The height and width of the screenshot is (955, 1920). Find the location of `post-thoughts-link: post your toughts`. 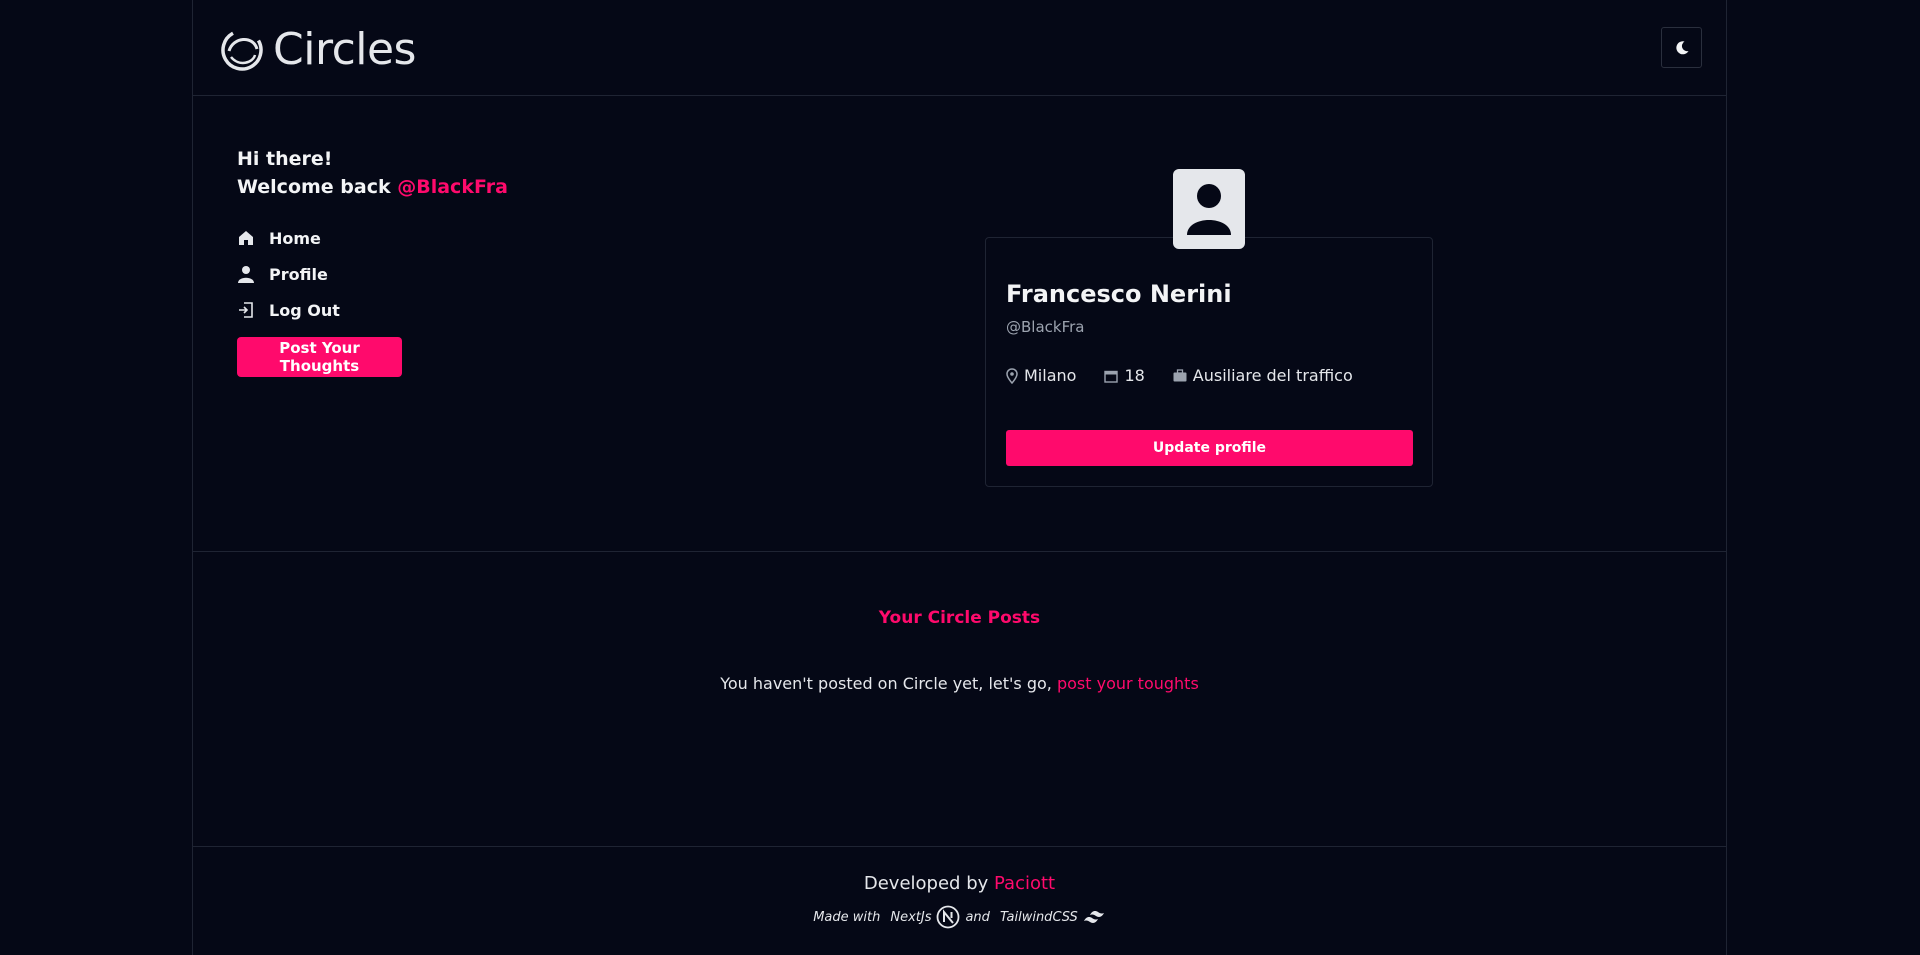

post-thoughts-link: post your toughts is located at coordinates (1128, 683).